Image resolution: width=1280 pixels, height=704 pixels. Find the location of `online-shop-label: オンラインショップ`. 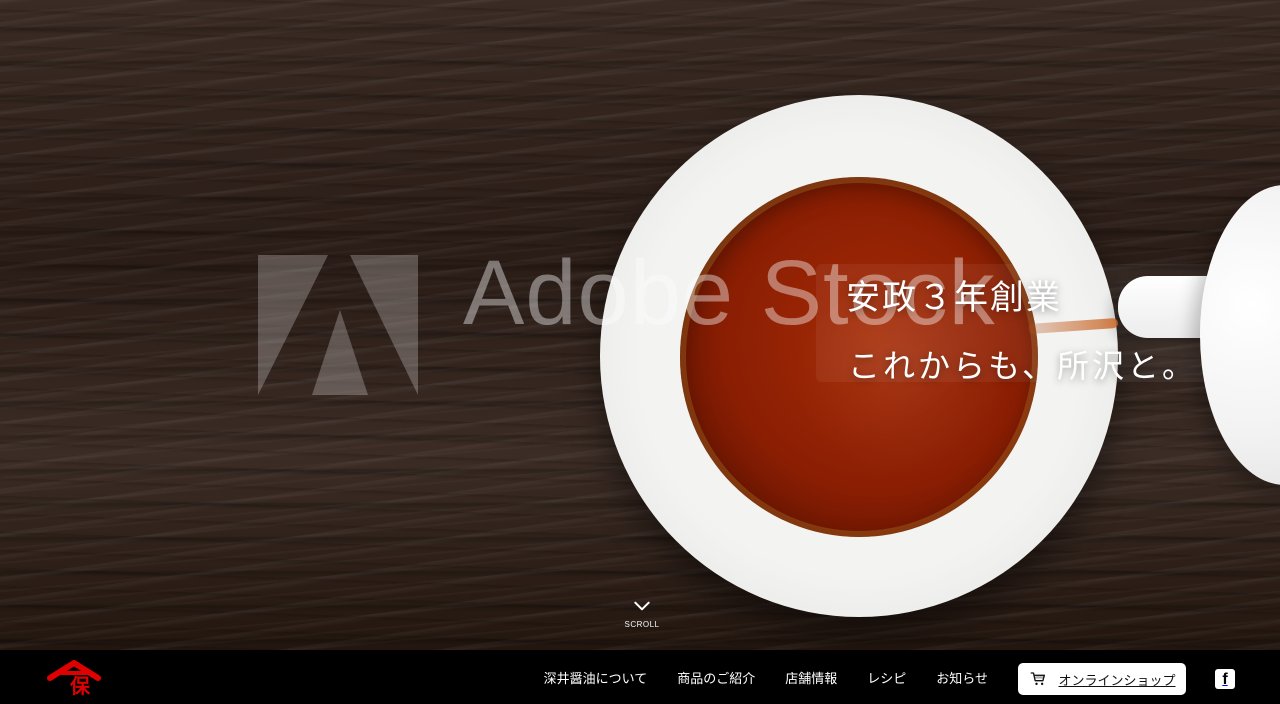

online-shop-label: オンラインショップ is located at coordinates (1117, 681).